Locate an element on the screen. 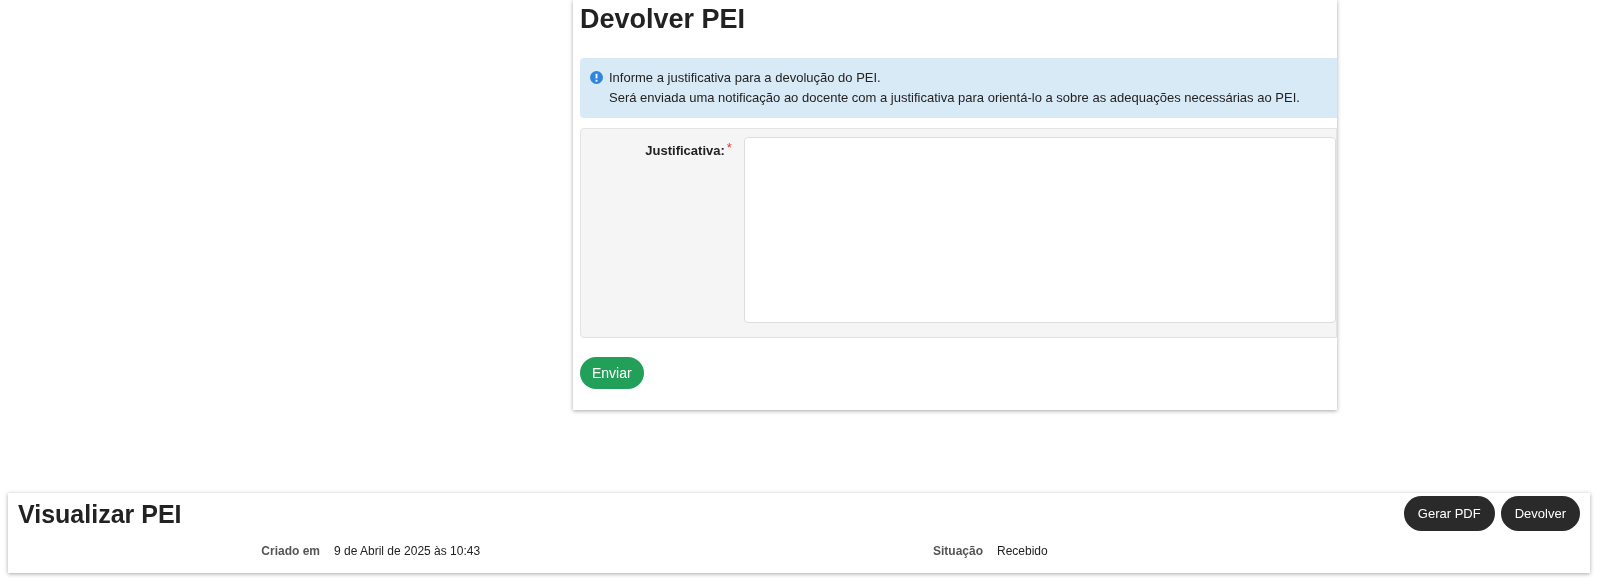 This screenshot has width=1605, height=580. alert-text: Será enviada uma notificação ao docente com a justificativa para orientá-lo a sobre as adequações necessárias ao PEI. is located at coordinates (954, 98).